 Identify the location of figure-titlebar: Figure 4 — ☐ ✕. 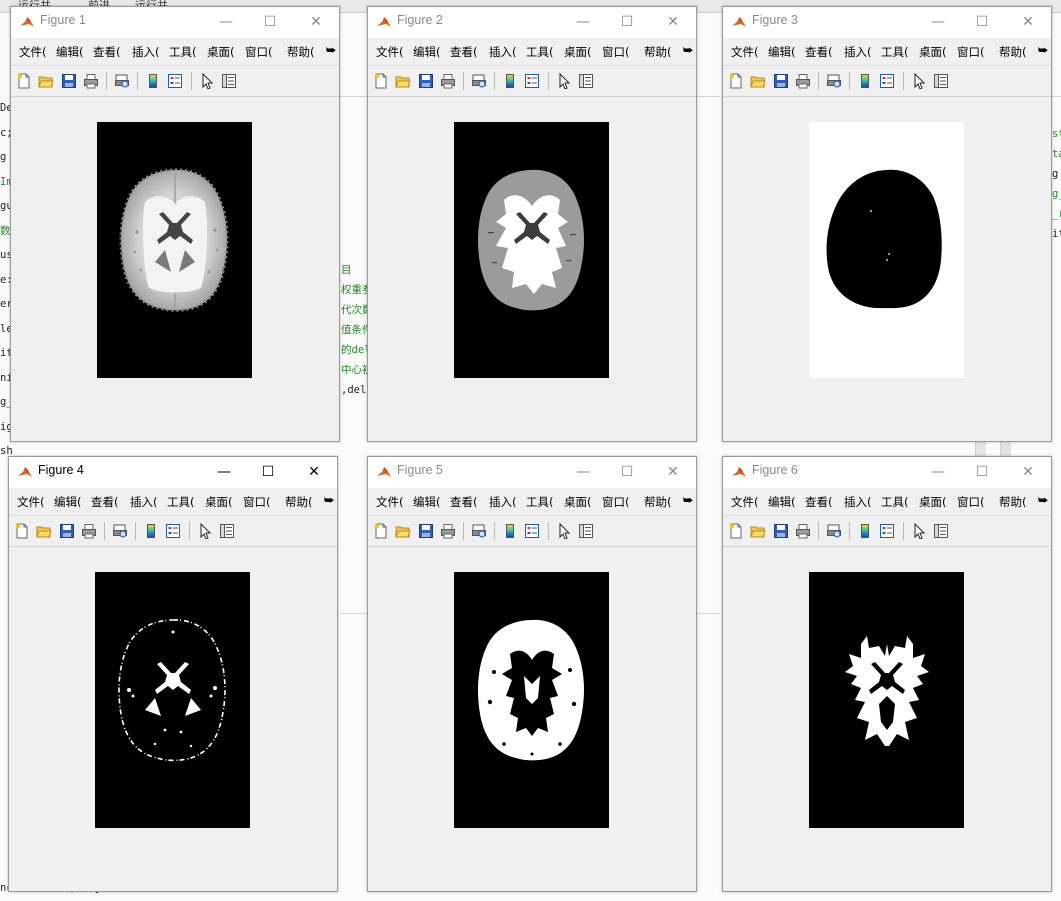
(173, 472).